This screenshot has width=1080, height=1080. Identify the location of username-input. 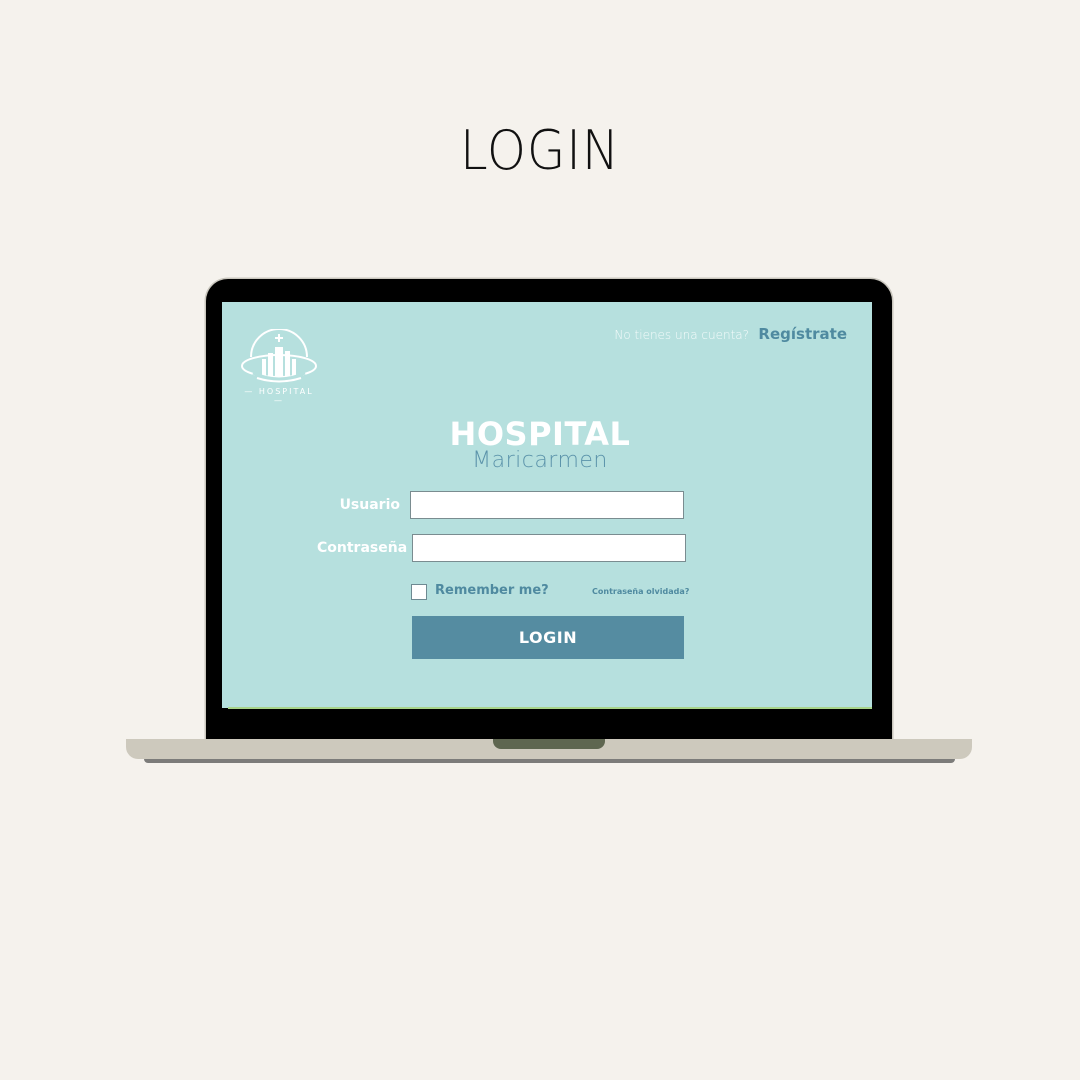
(547, 505).